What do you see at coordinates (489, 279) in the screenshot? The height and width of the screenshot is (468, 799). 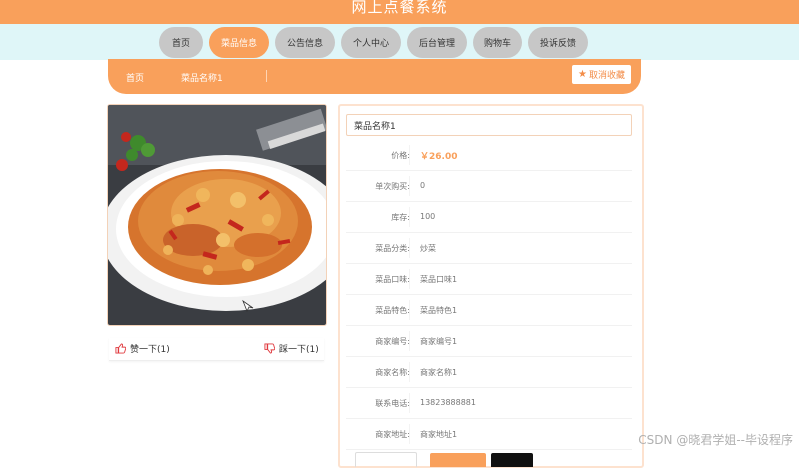 I see `detail-row-flavor: 菜品口味: 菜品口味1` at bounding box center [489, 279].